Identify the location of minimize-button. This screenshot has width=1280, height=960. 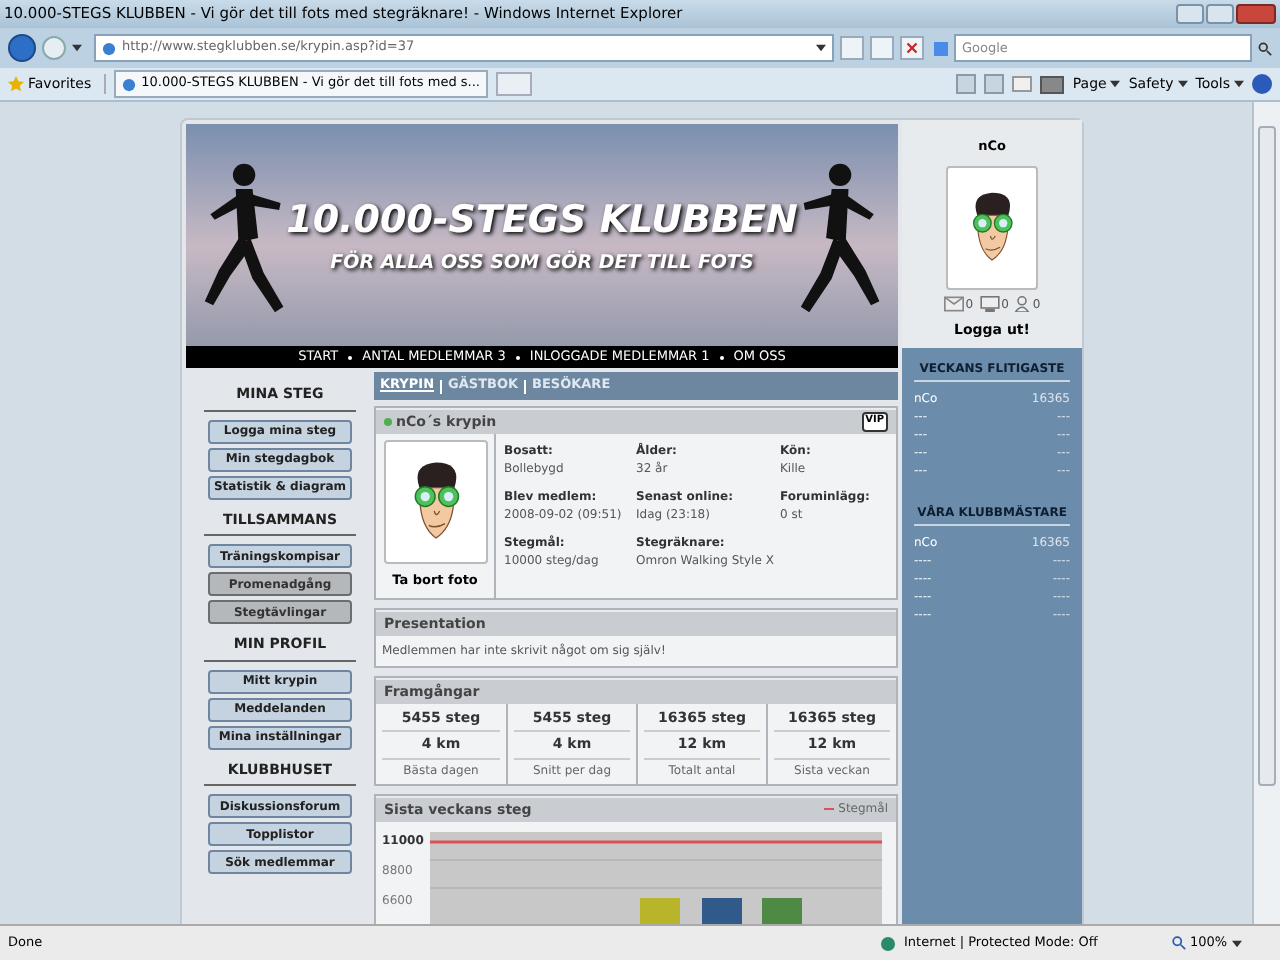
(1190, 14).